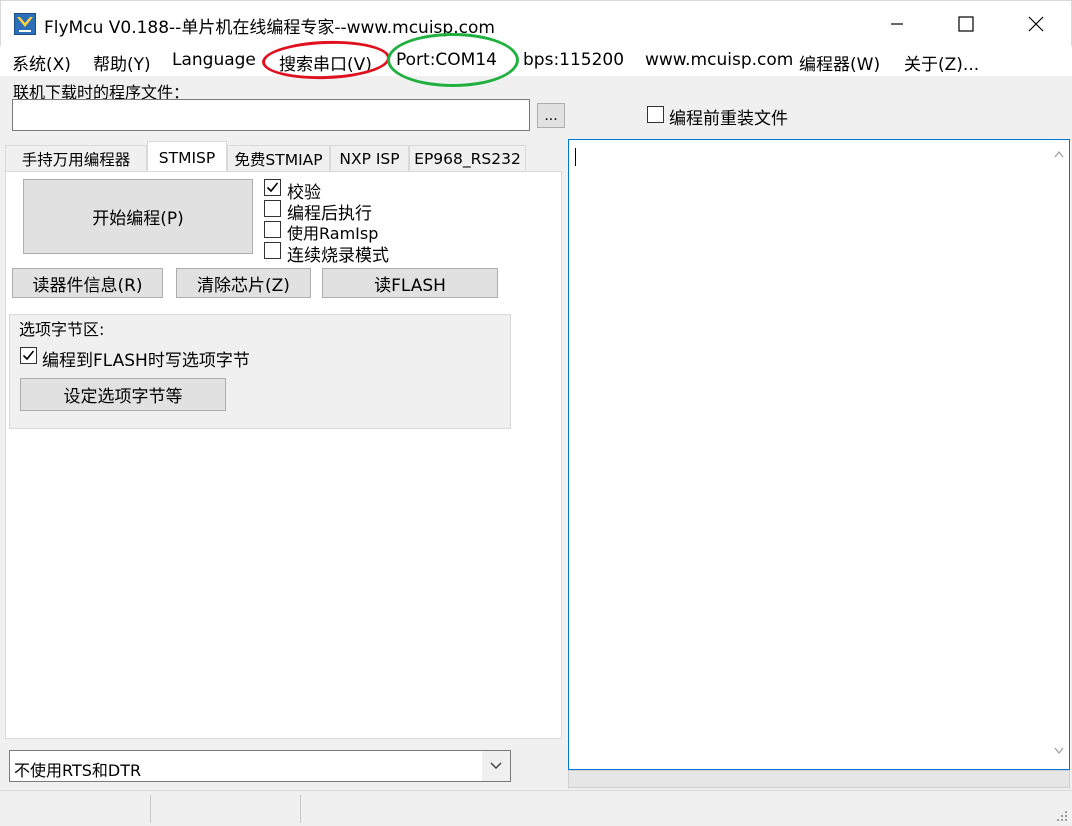  What do you see at coordinates (62, 329) in the screenshot?
I see `option-bytes-group-label: 选项字节区:` at bounding box center [62, 329].